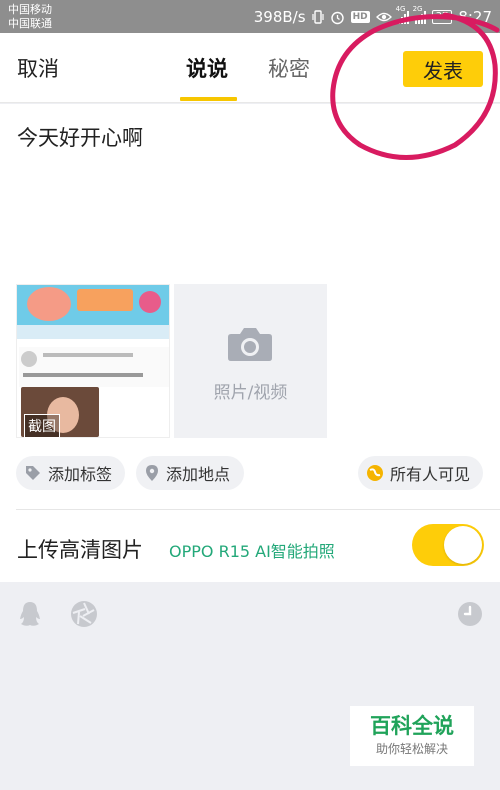 Image resolution: width=500 pixels, height=790 pixels. Describe the element at coordinates (289, 68) in the screenshot. I see `tab-secret: 秘密` at that location.